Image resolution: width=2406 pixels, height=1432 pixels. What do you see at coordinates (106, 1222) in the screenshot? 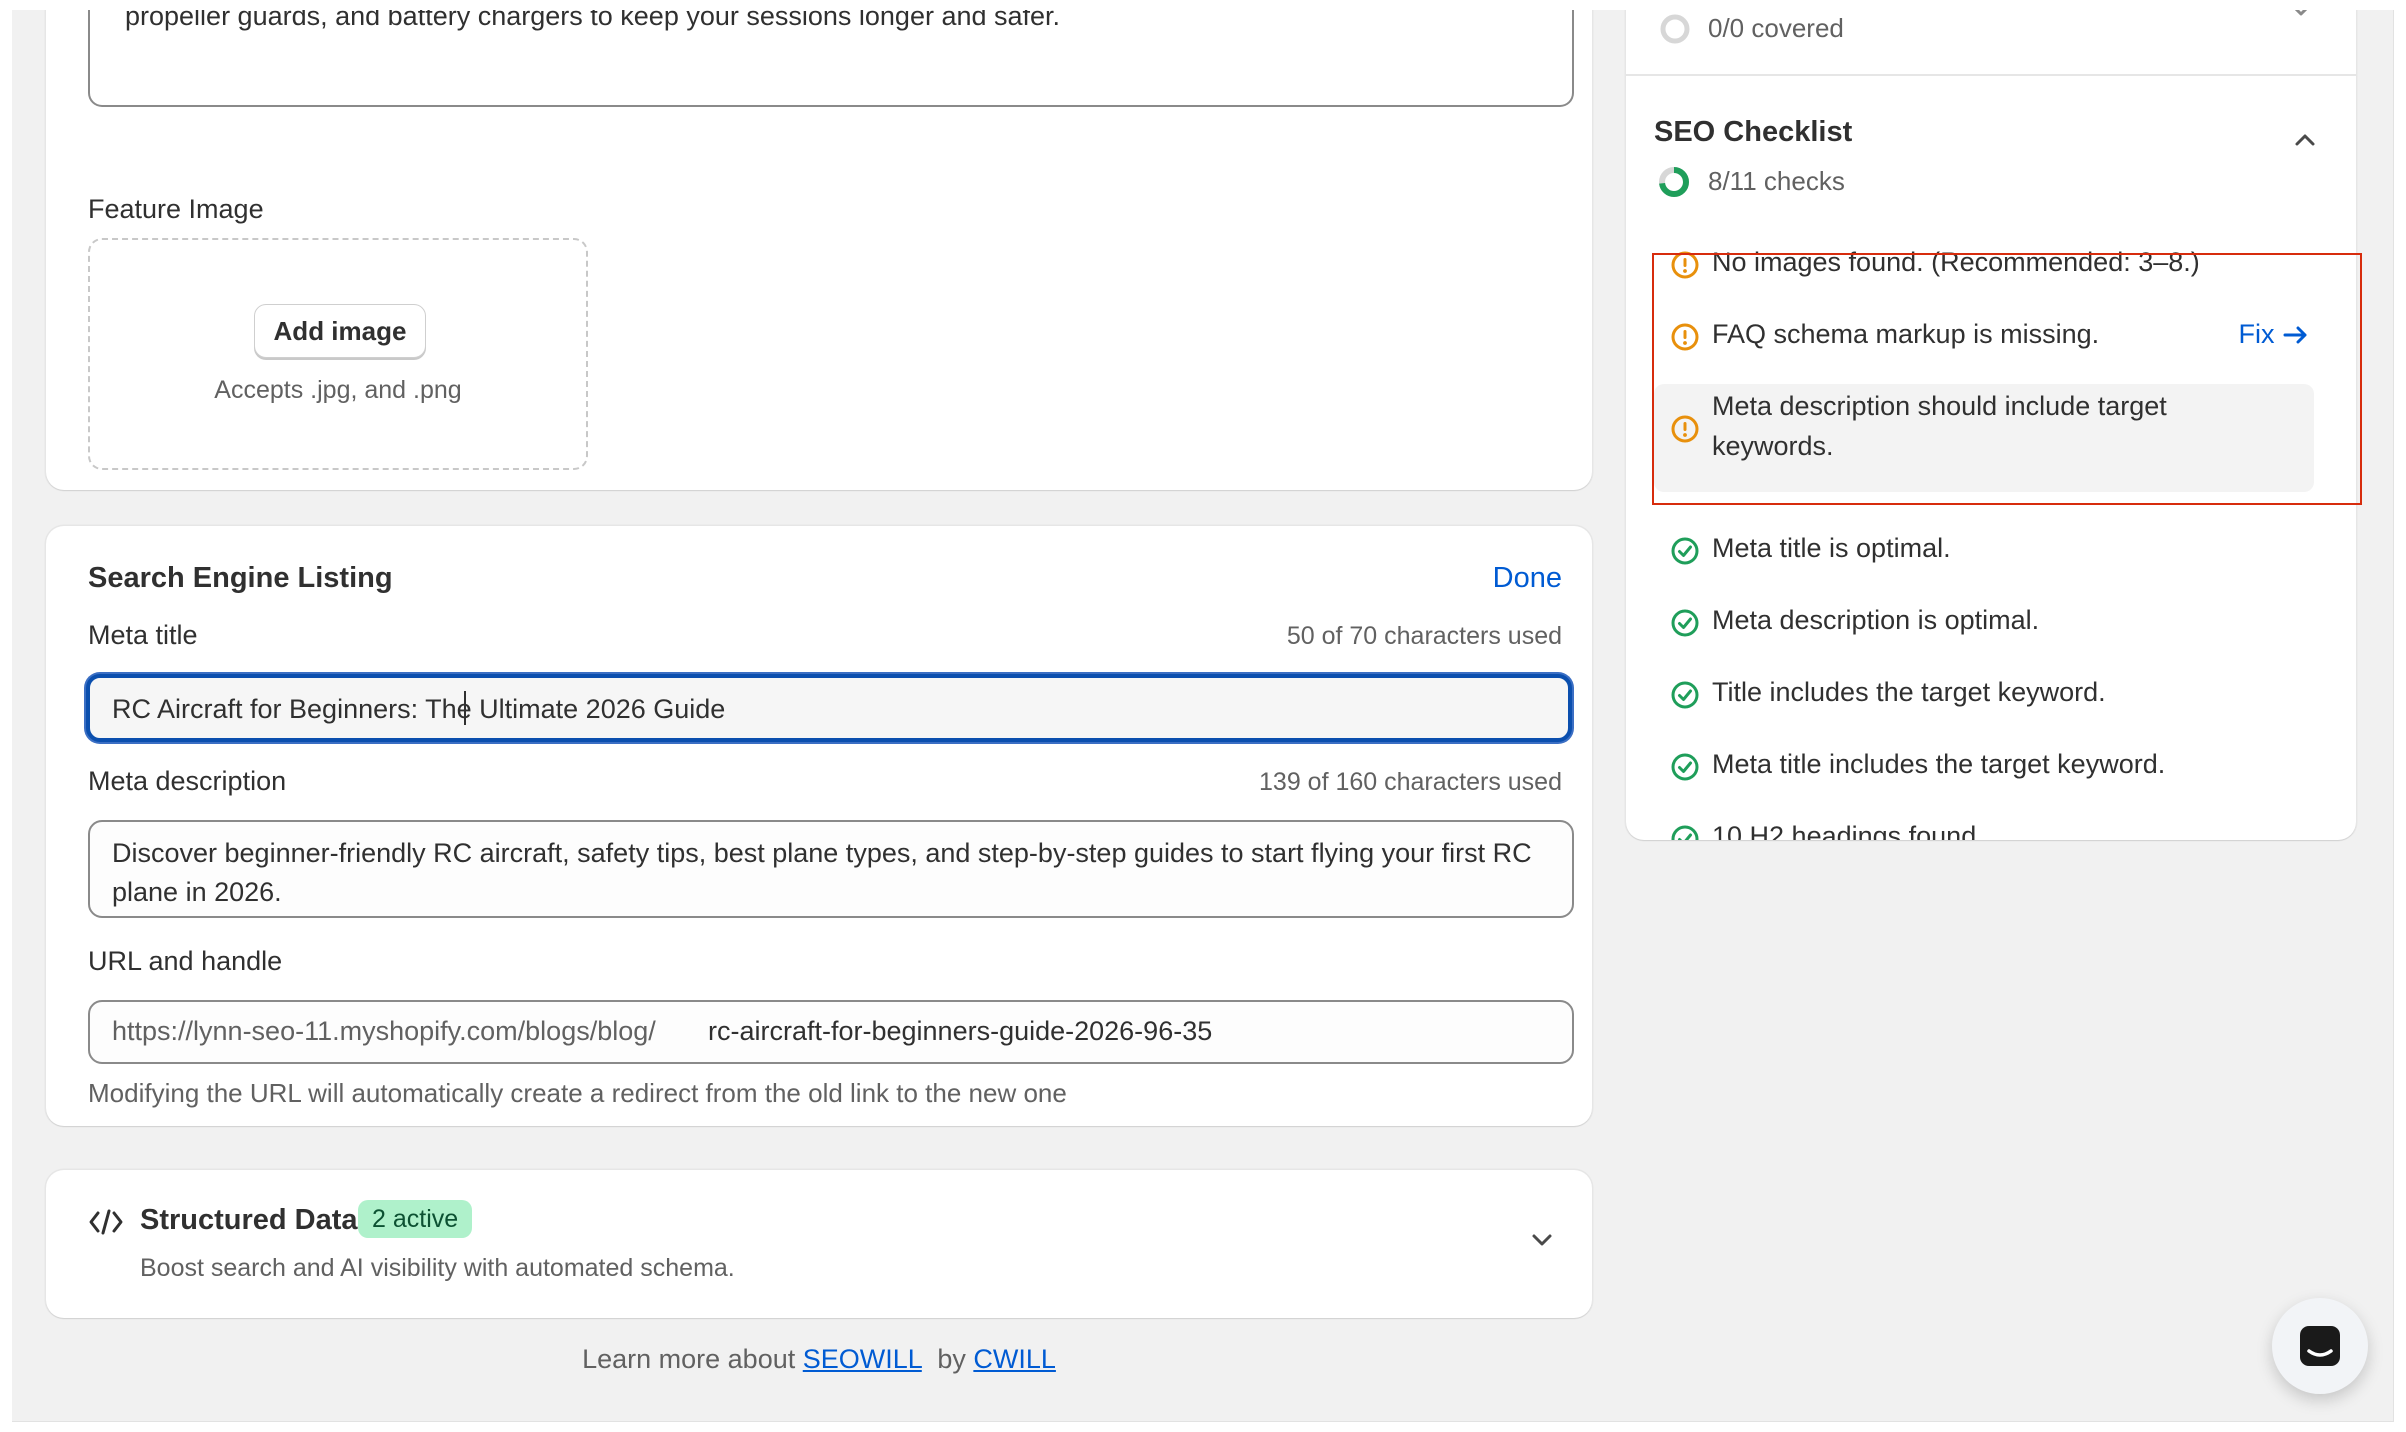
I see `code-icon` at bounding box center [106, 1222].